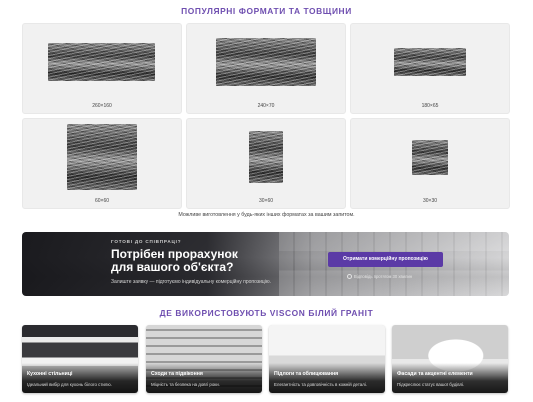  What do you see at coordinates (349, 277) in the screenshot?
I see `clock-icon` at bounding box center [349, 277].